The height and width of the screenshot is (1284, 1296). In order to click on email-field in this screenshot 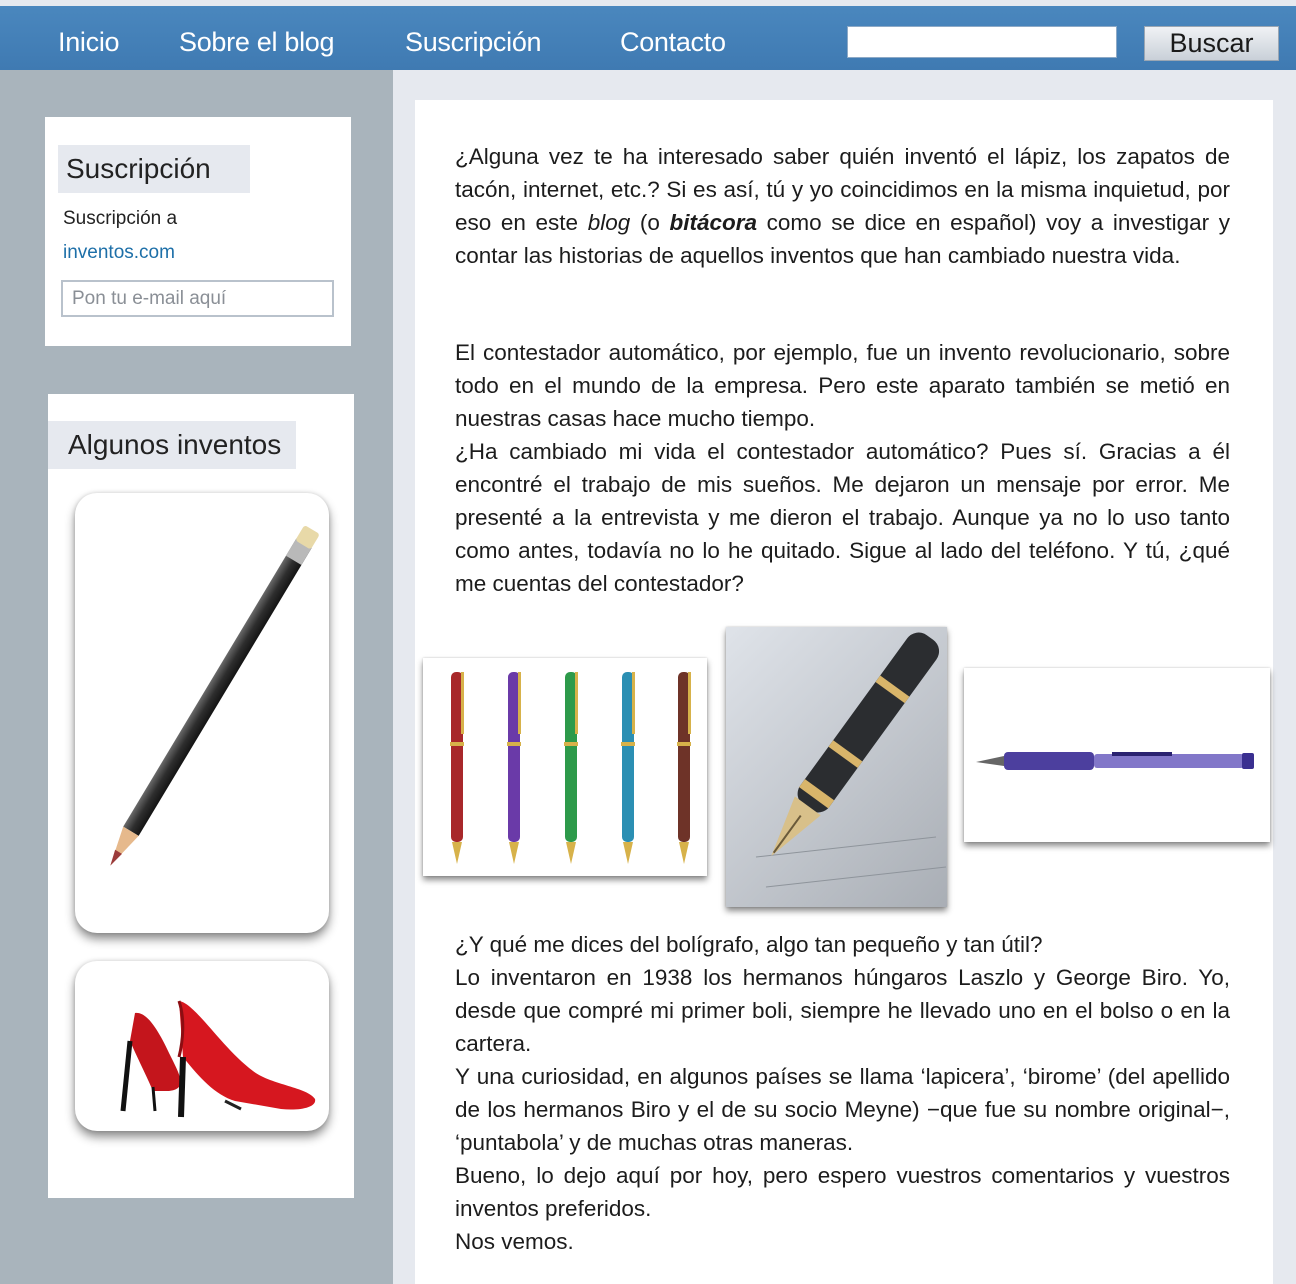, I will do `click(197, 298)`.